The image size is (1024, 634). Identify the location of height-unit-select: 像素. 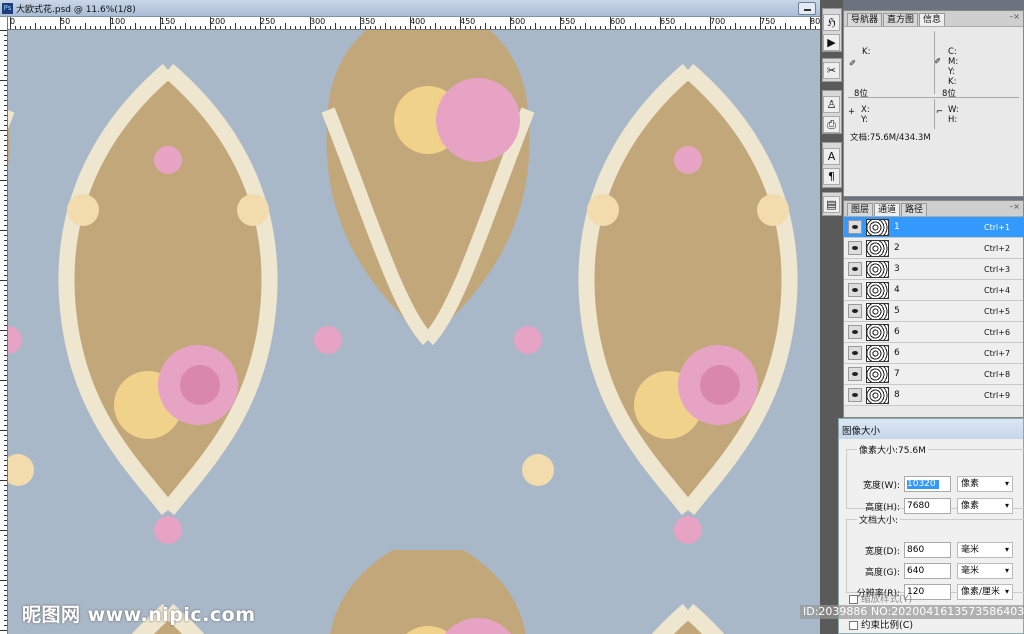
(985, 506).